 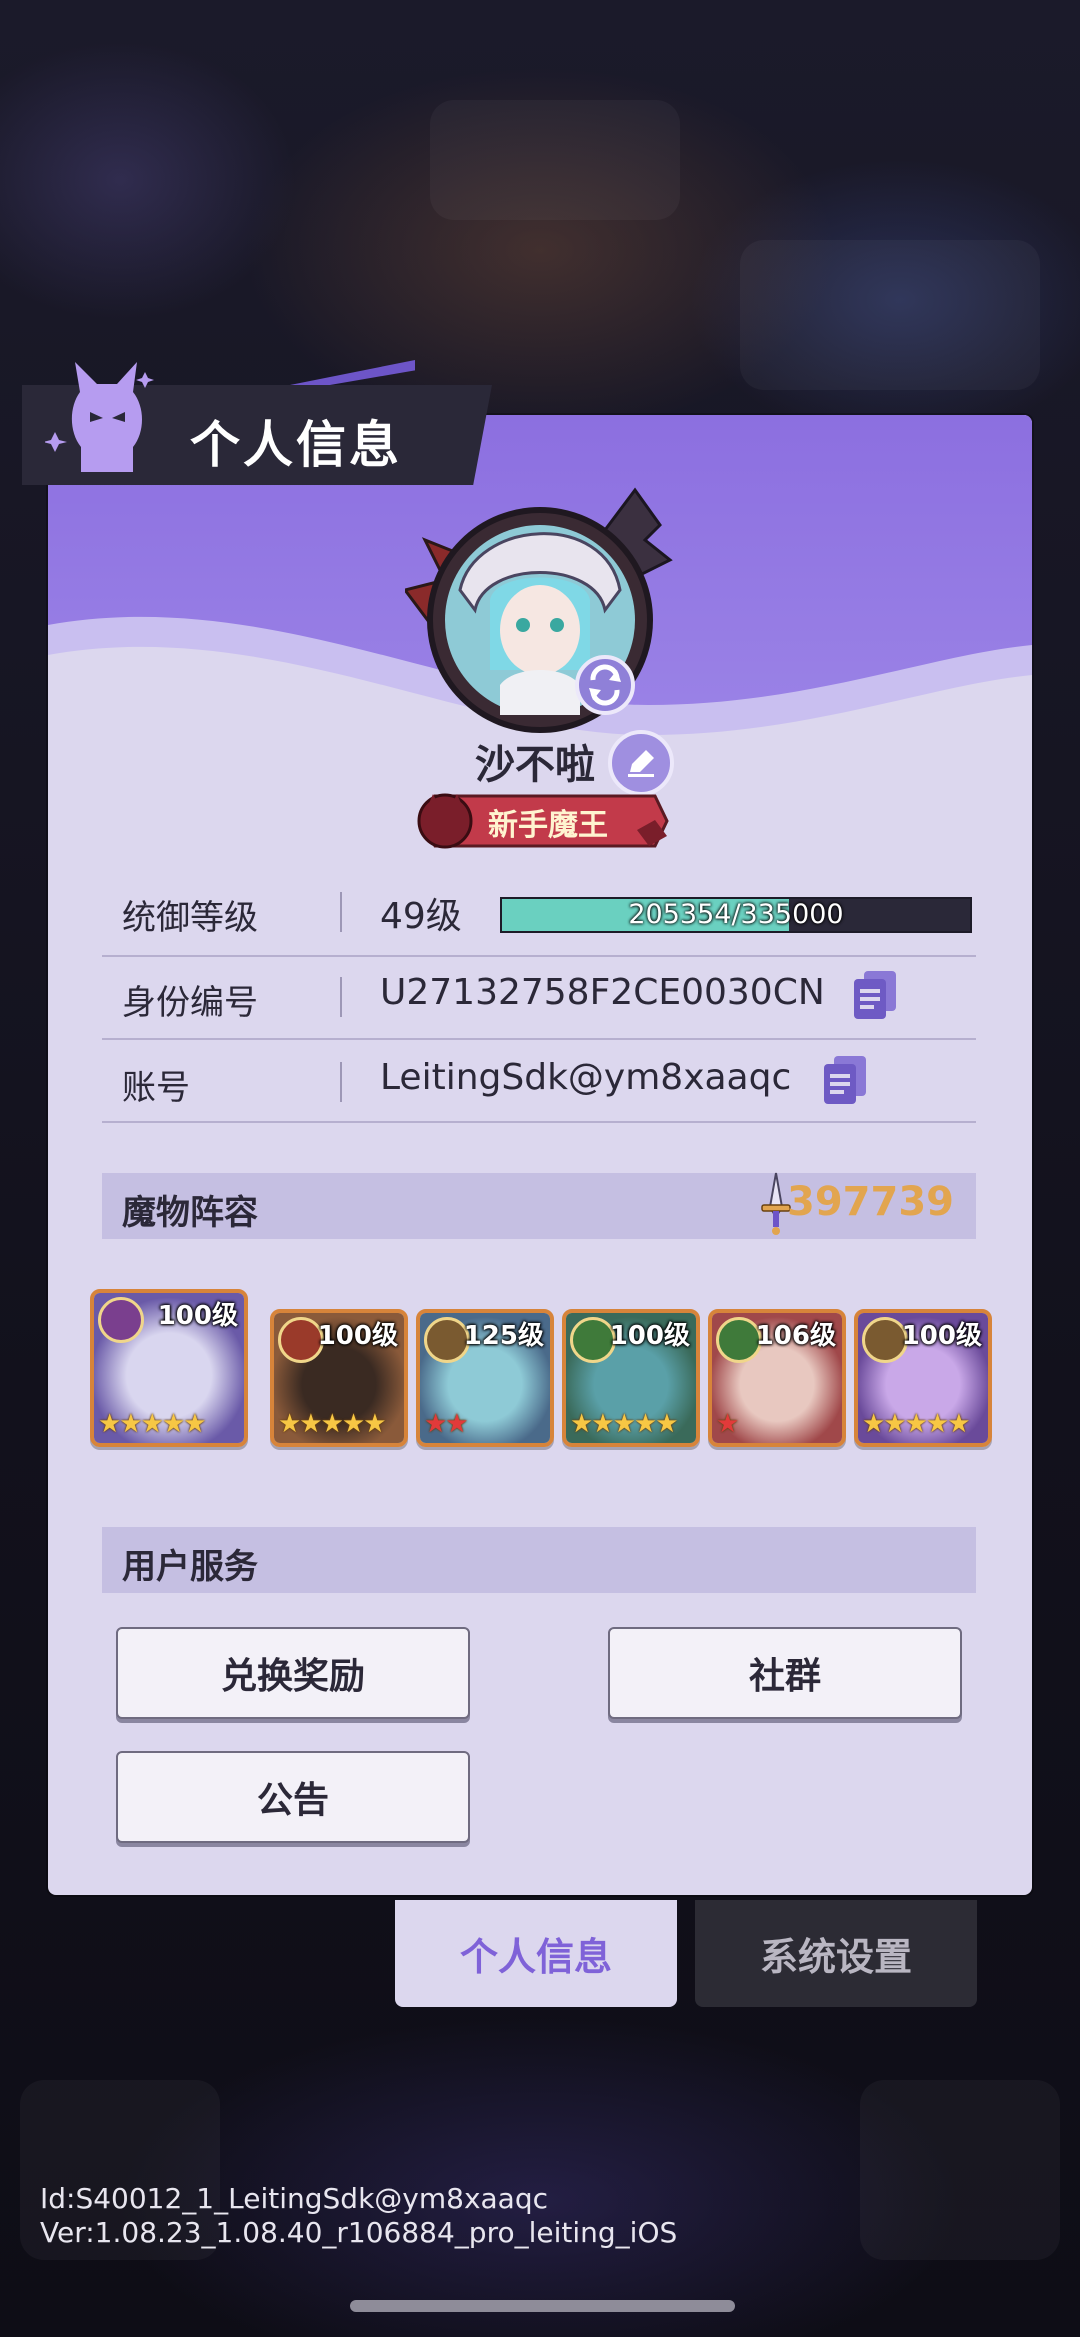 What do you see at coordinates (446, 1424) in the screenshot?
I see `hero-stars: ★★` at bounding box center [446, 1424].